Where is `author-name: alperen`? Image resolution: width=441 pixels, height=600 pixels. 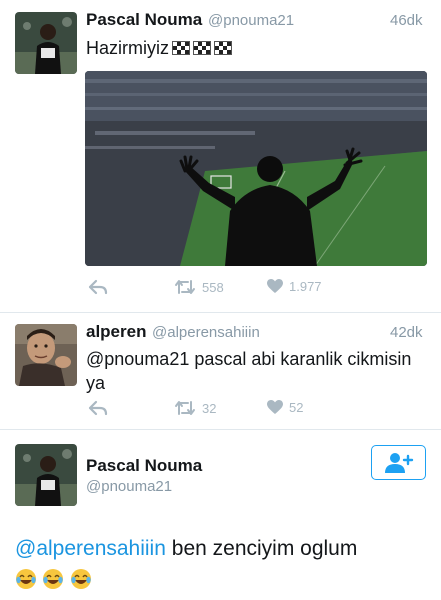
author-name: alperen is located at coordinates (116, 332).